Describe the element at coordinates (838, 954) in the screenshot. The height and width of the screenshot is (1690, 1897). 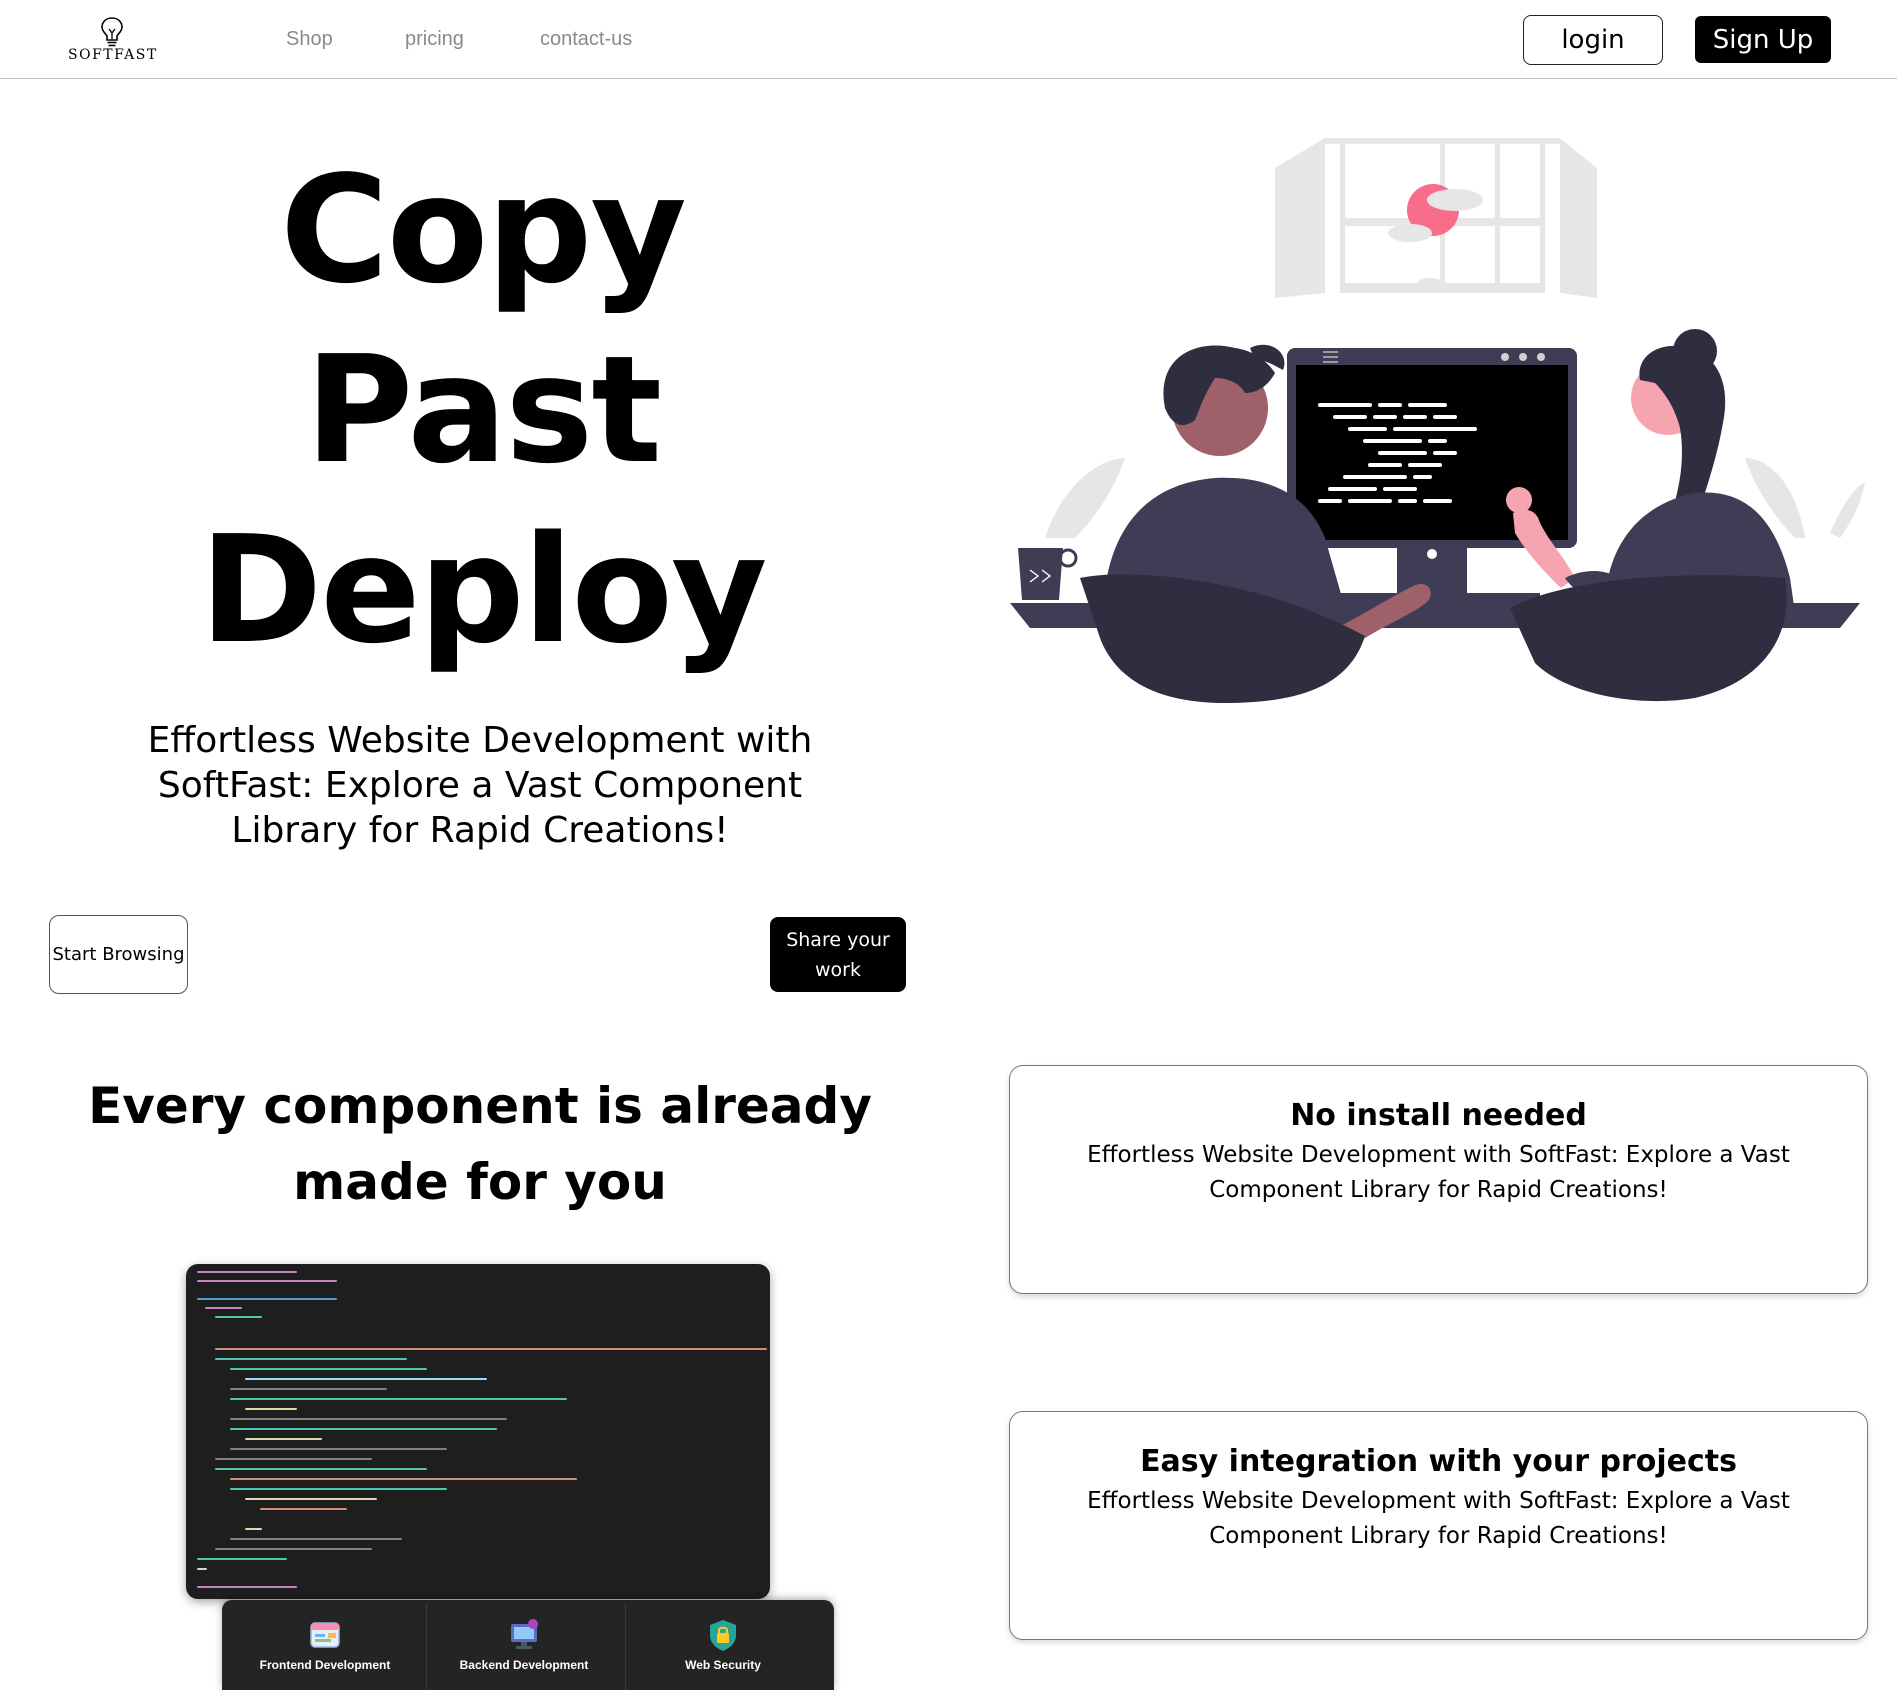
I see `share-your-work-button: Share your work` at that location.